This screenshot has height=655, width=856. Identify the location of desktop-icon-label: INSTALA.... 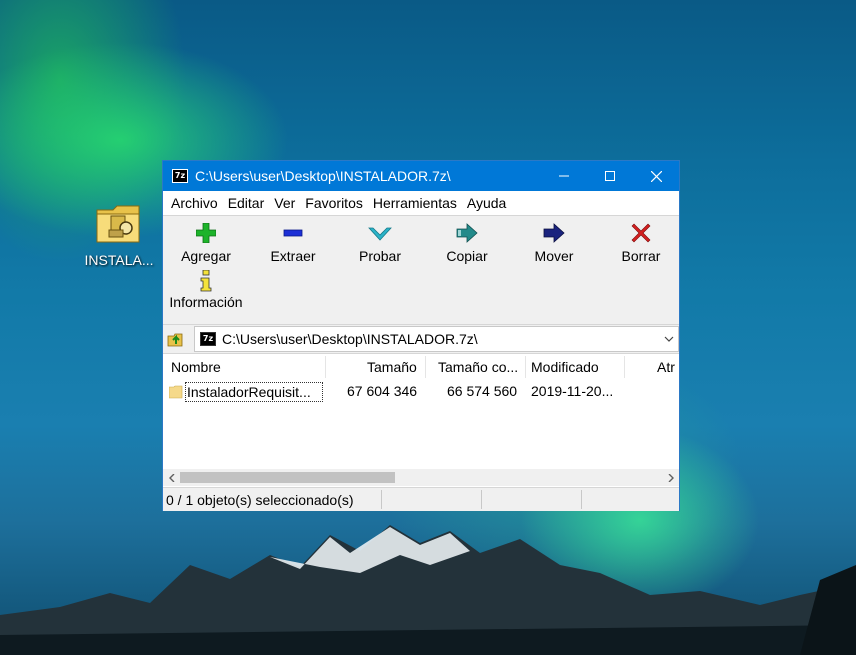
(119, 260).